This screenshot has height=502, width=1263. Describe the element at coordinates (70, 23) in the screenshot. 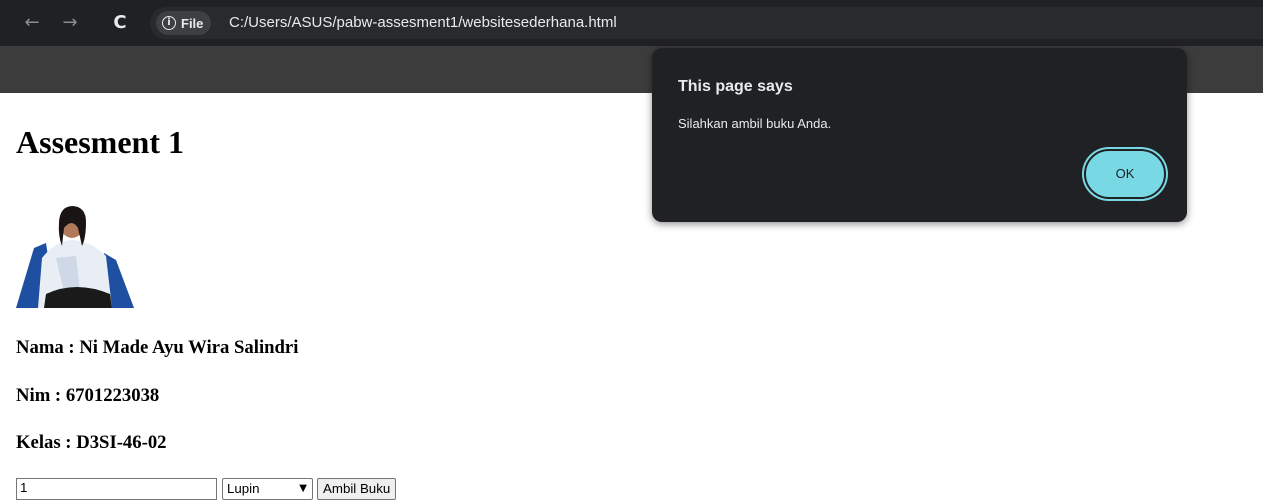

I see `forward-arrow-icon: →` at that location.